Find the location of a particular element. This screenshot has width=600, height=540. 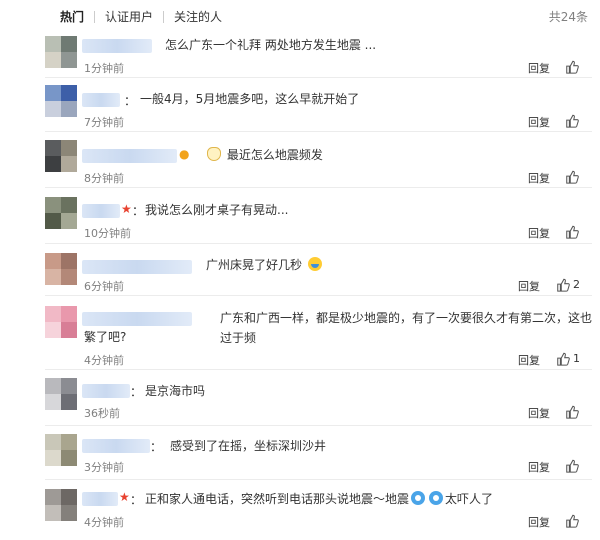

comment-time: 3分钟前 is located at coordinates (104, 467).